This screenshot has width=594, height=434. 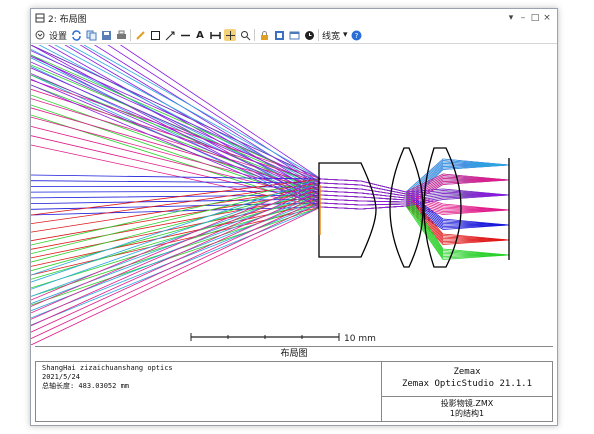 I want to click on layout-window-icon, so click(x=40, y=18).